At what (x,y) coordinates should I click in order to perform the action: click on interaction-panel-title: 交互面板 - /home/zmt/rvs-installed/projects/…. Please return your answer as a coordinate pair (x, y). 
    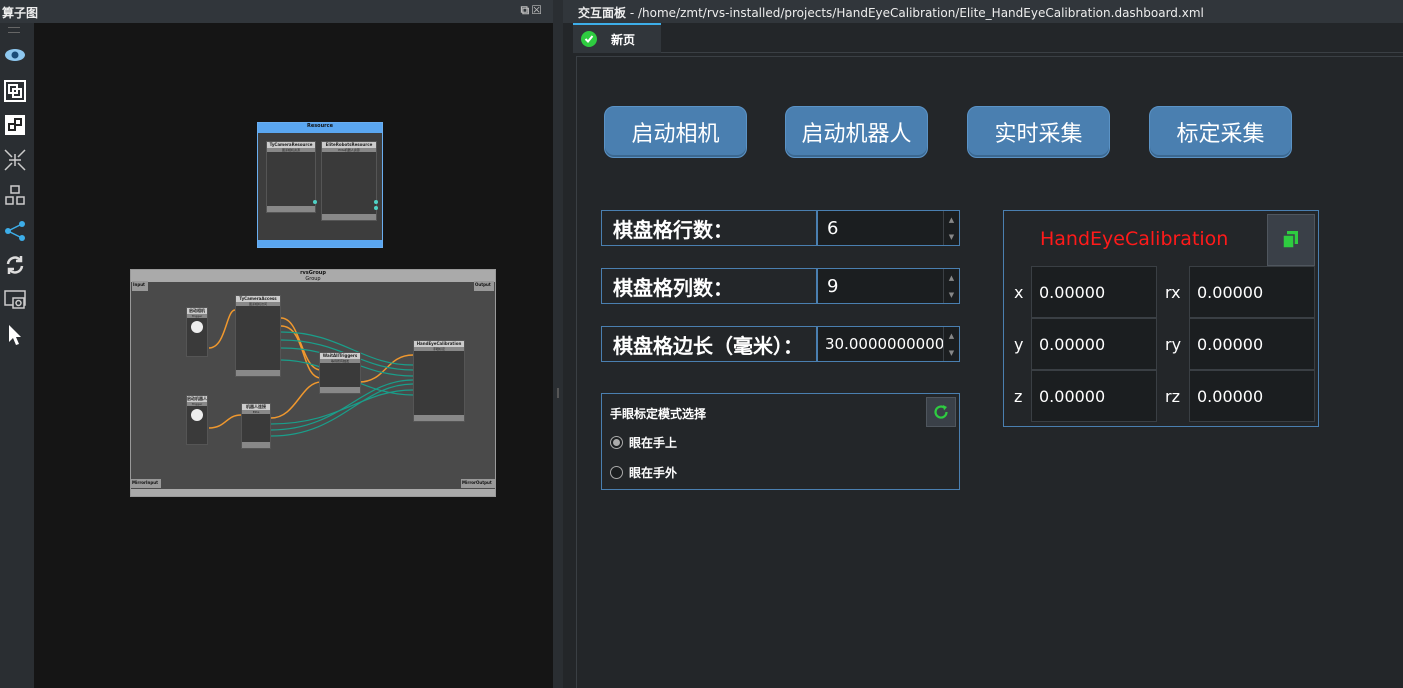
    Looking at the image, I should click on (983, 11).